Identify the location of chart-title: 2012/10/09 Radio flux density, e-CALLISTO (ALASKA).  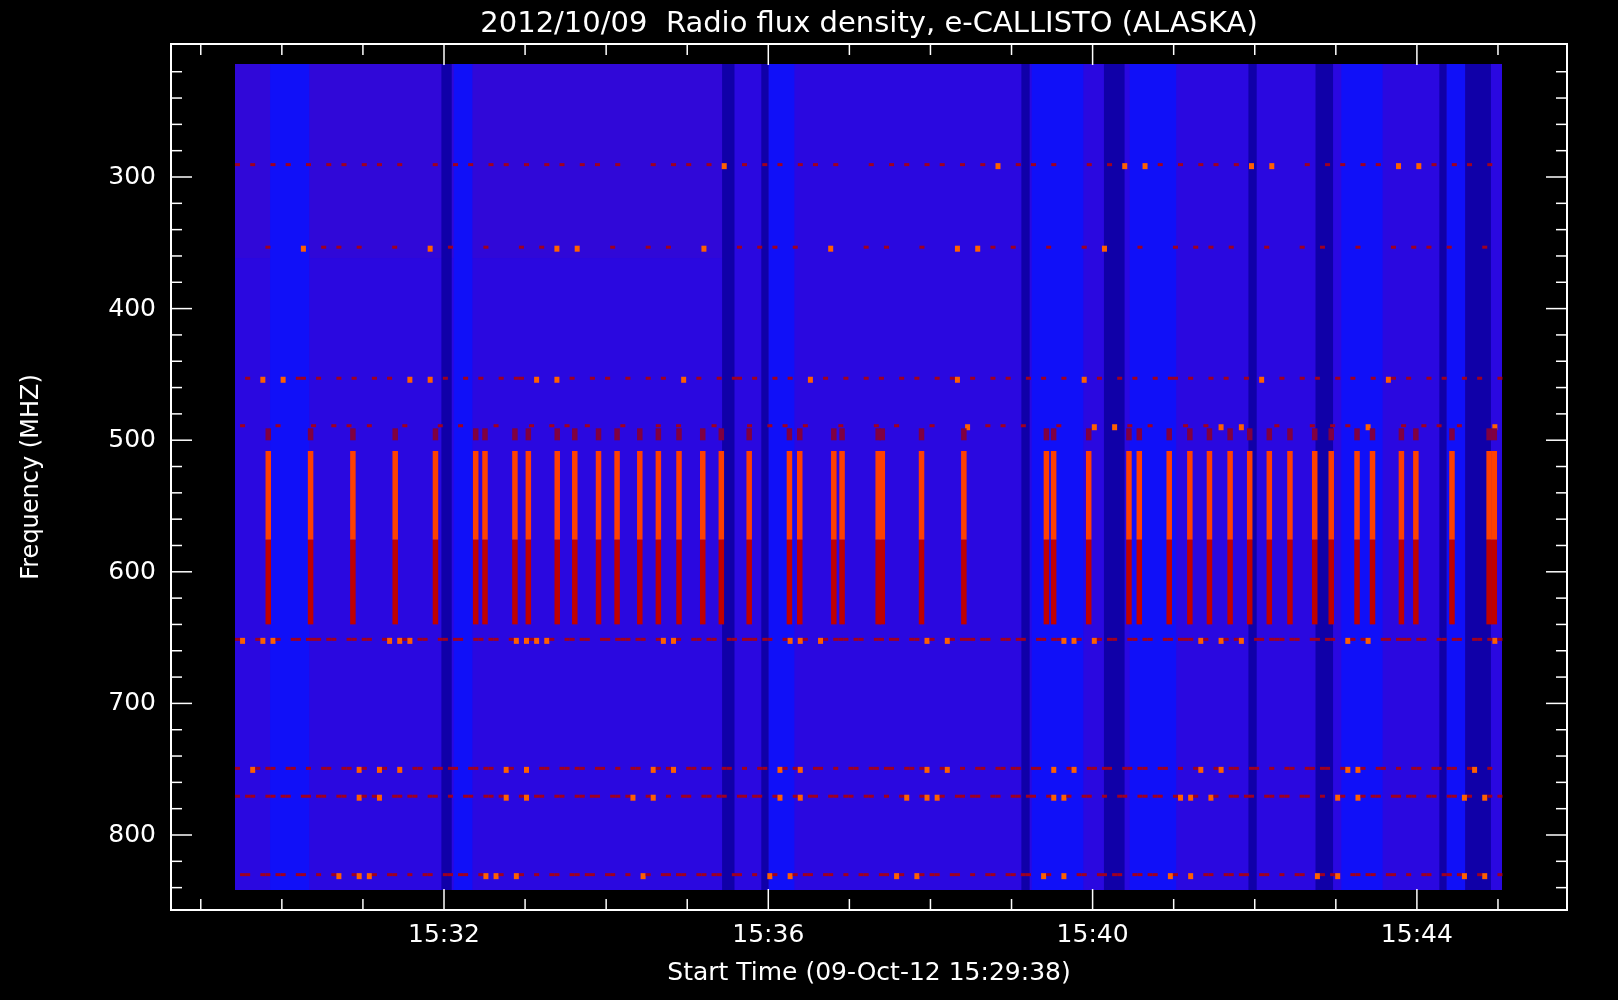
(869, 21).